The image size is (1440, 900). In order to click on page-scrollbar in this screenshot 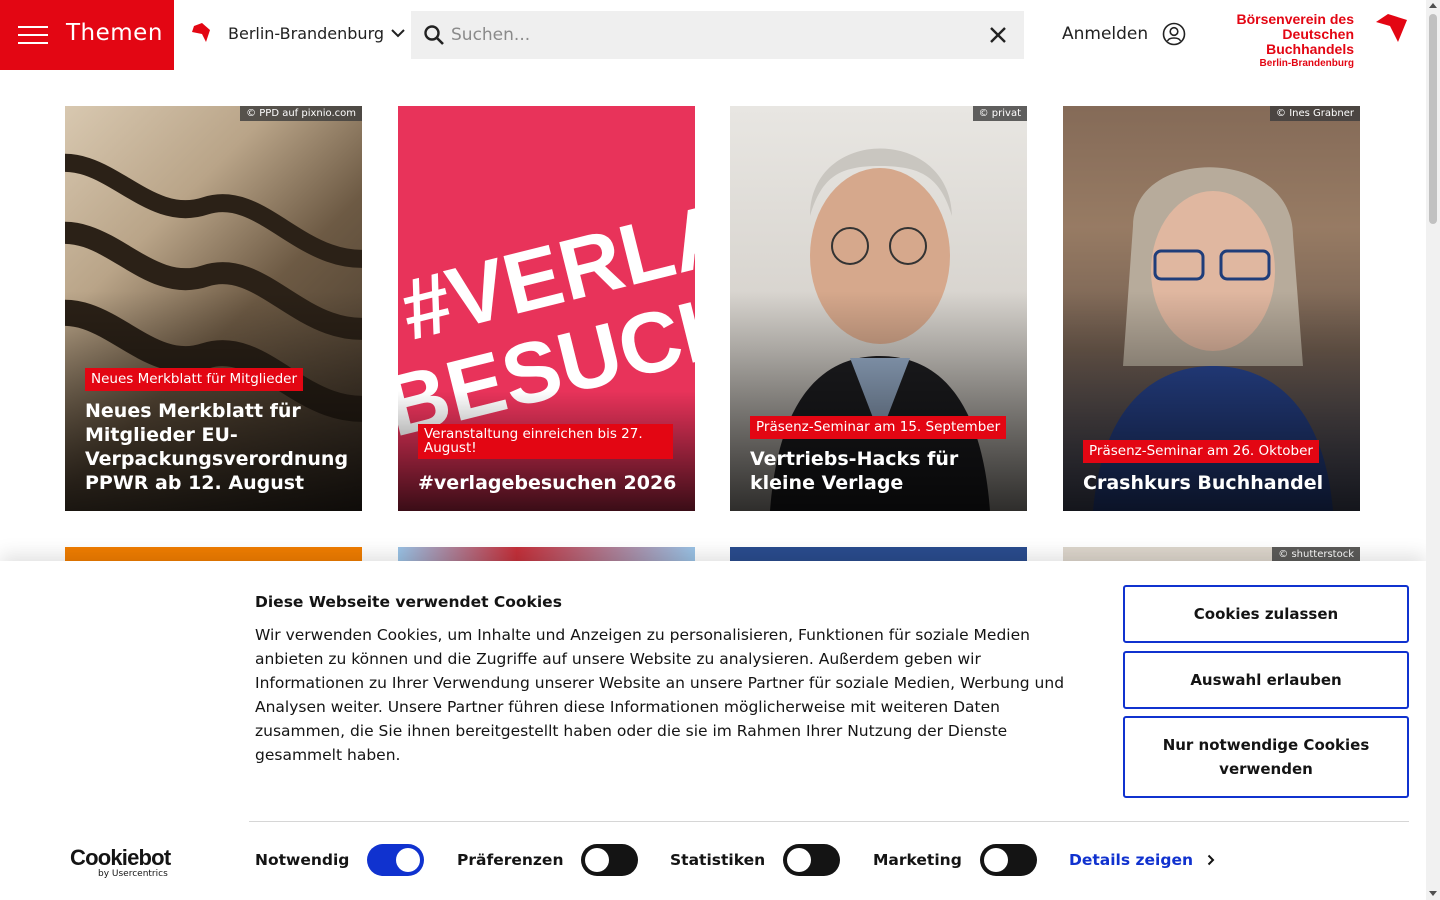, I will do `click(1433, 450)`.